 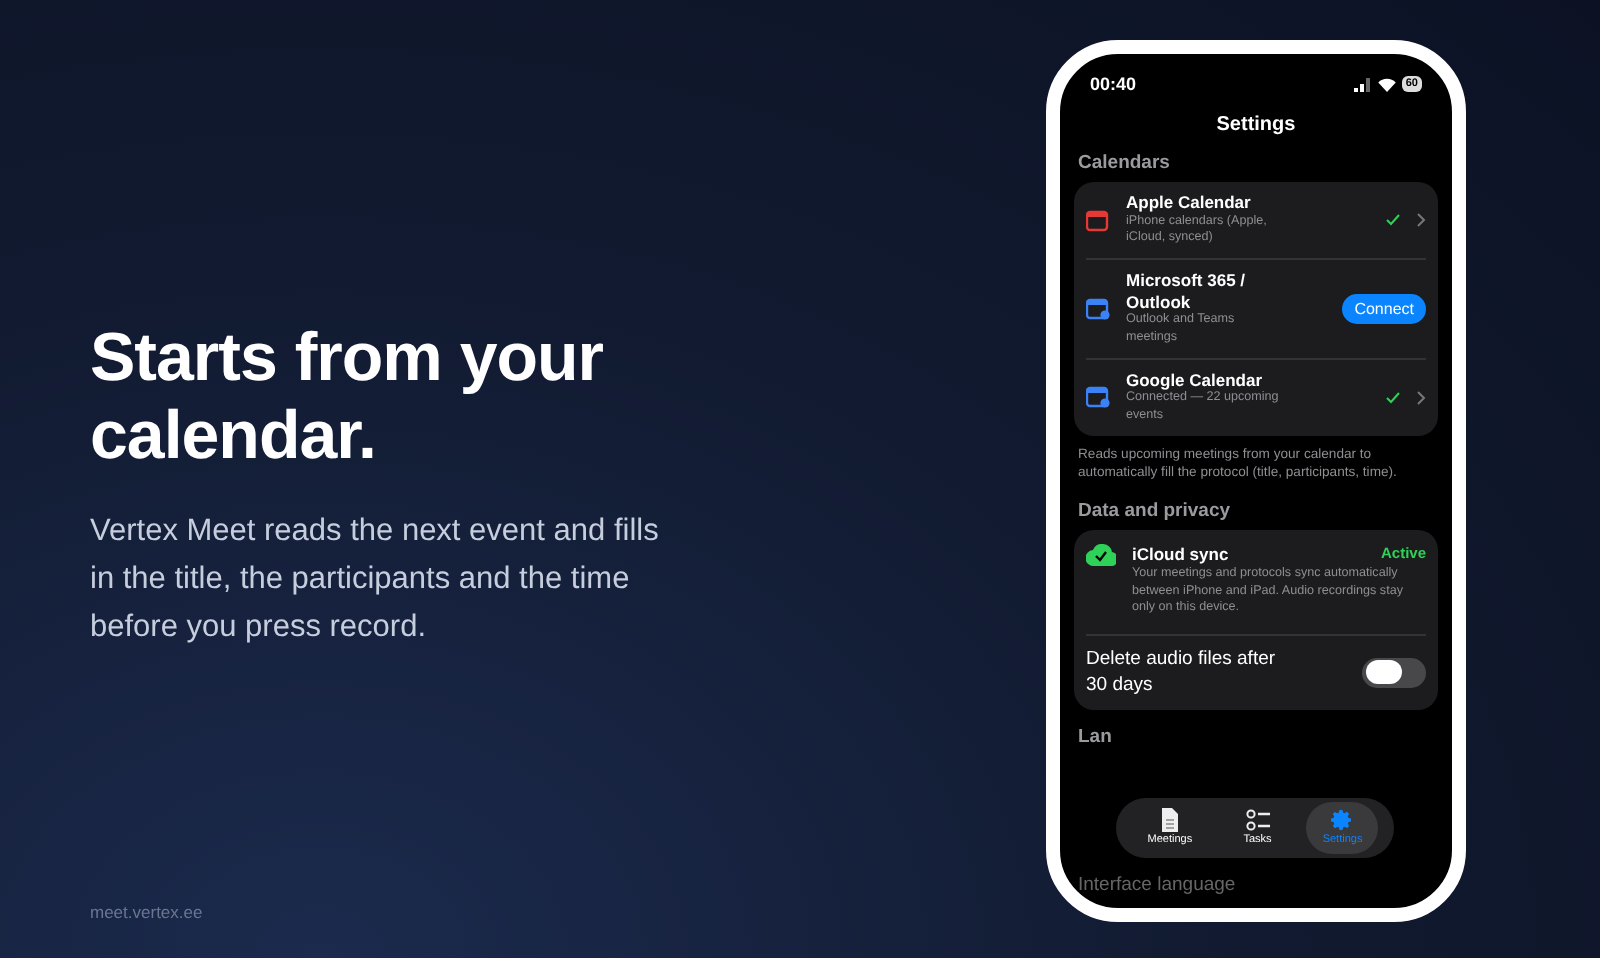 I want to click on description: Vertex Meet reads the next event and fills in the title, the participants and the time before you press record., so click(x=375, y=580).